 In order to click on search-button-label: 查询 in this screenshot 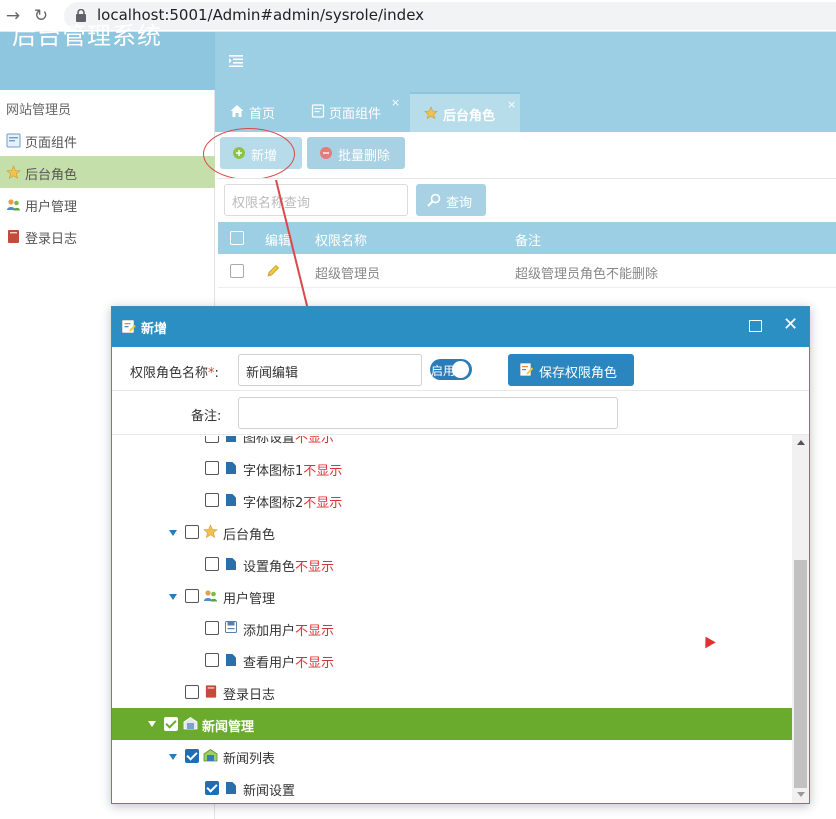, I will do `click(459, 203)`.